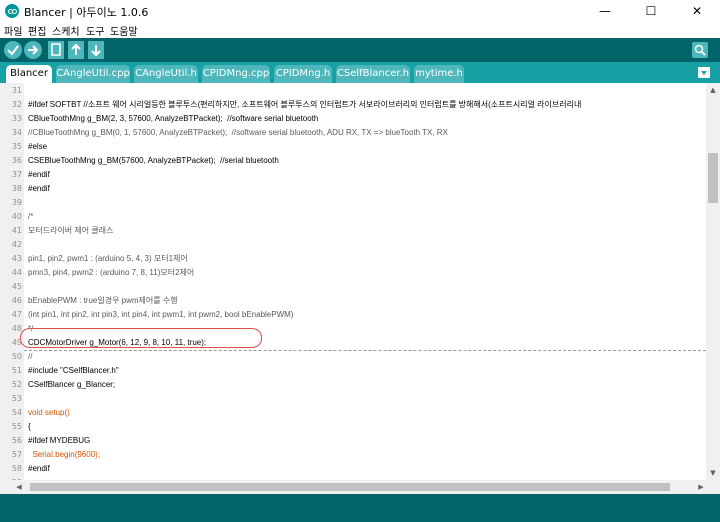 The image size is (720, 522). What do you see at coordinates (439, 74) in the screenshot?
I see `tab-mytime-h: mytime.h` at bounding box center [439, 74].